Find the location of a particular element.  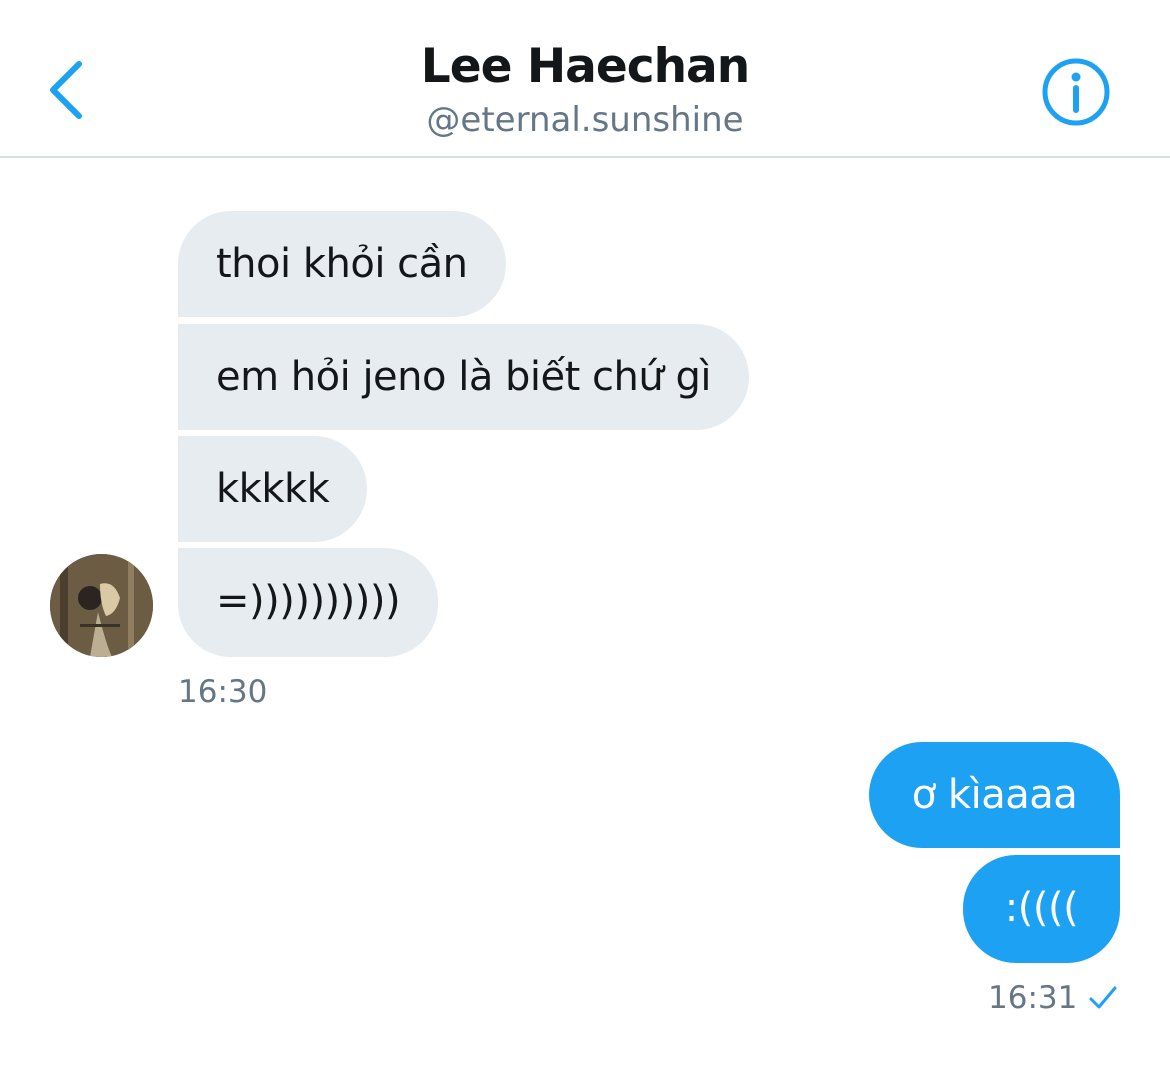

message-bubble-incoming: =)))))))))) is located at coordinates (308, 602).